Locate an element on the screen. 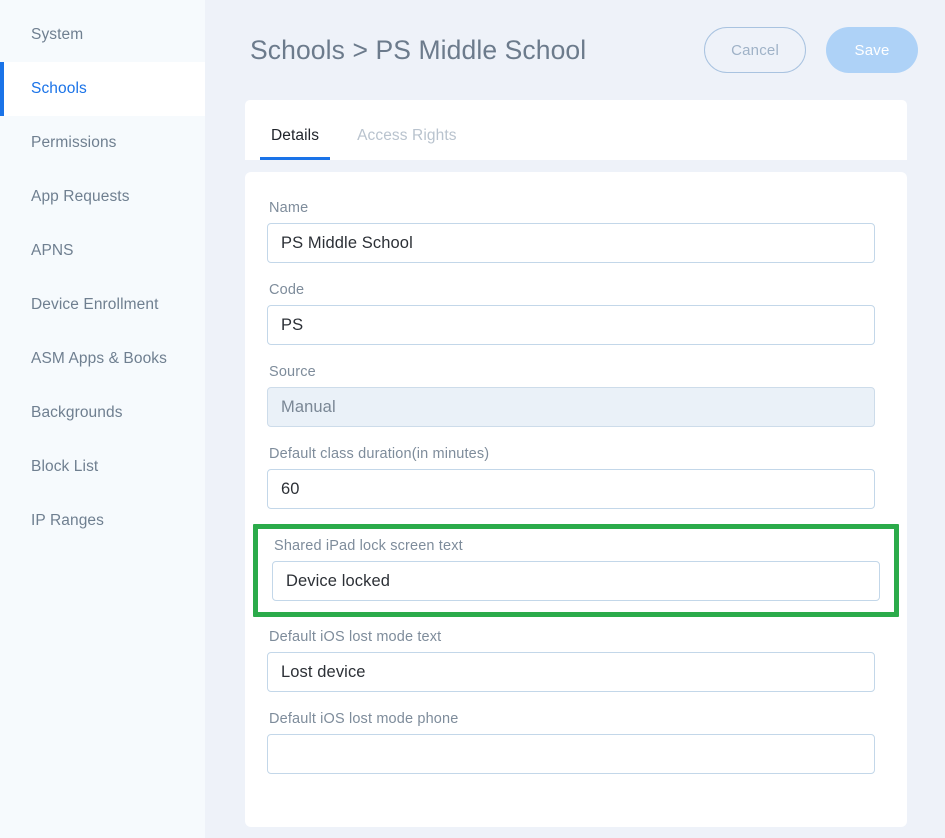 The width and height of the screenshot is (945, 838). field-default-class-duration-in-minutes: Default class duration(in minutes) is located at coordinates (576, 477).